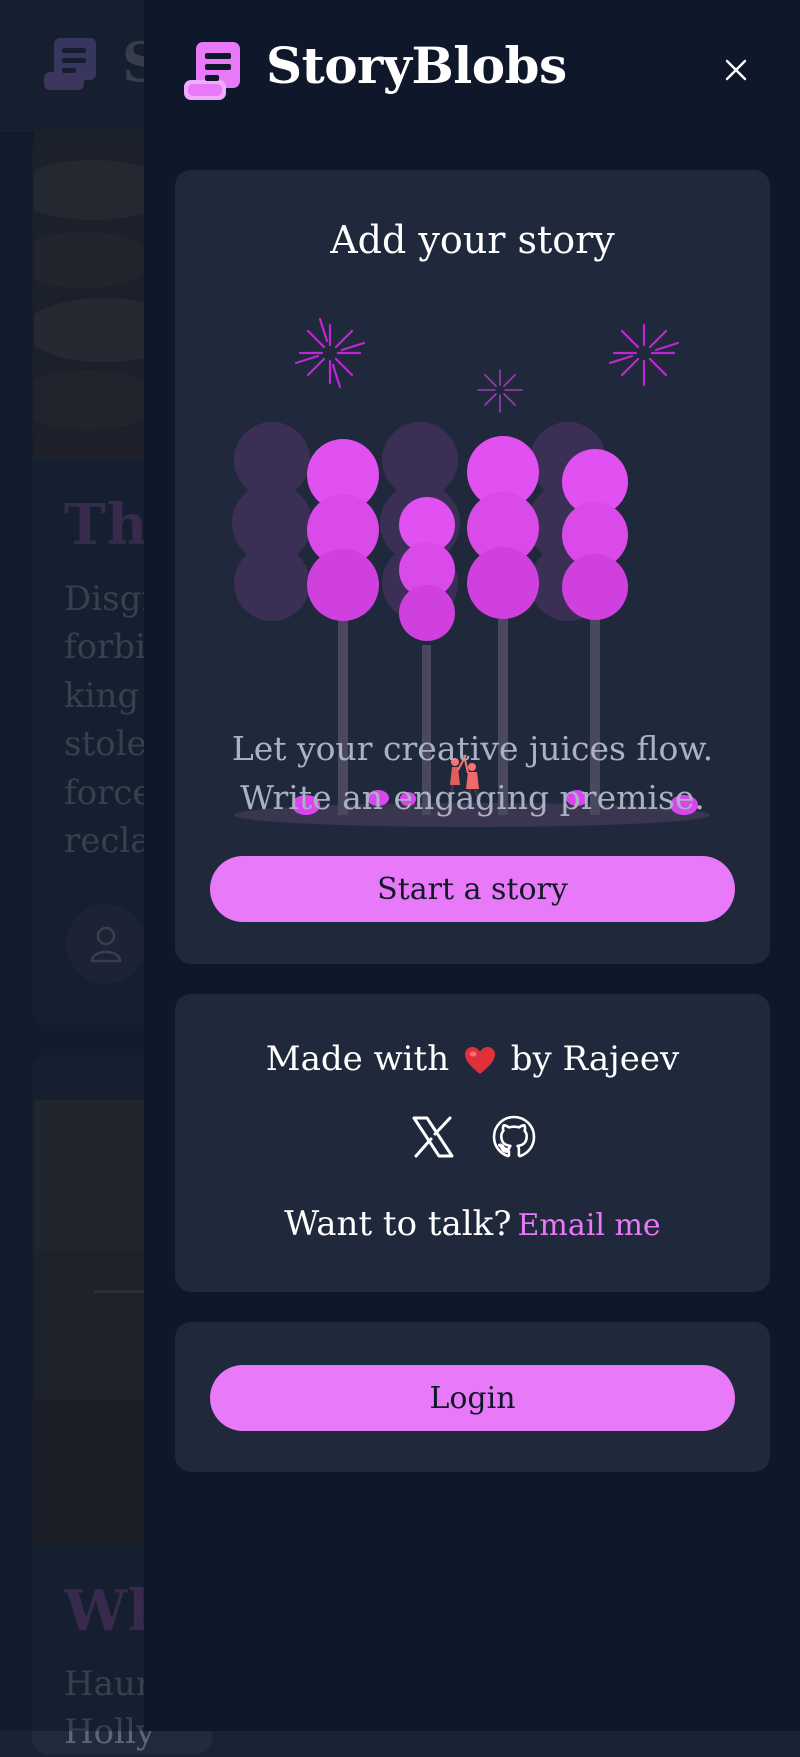 The image size is (800, 1757). I want to click on login-panel: Login, so click(472, 1397).